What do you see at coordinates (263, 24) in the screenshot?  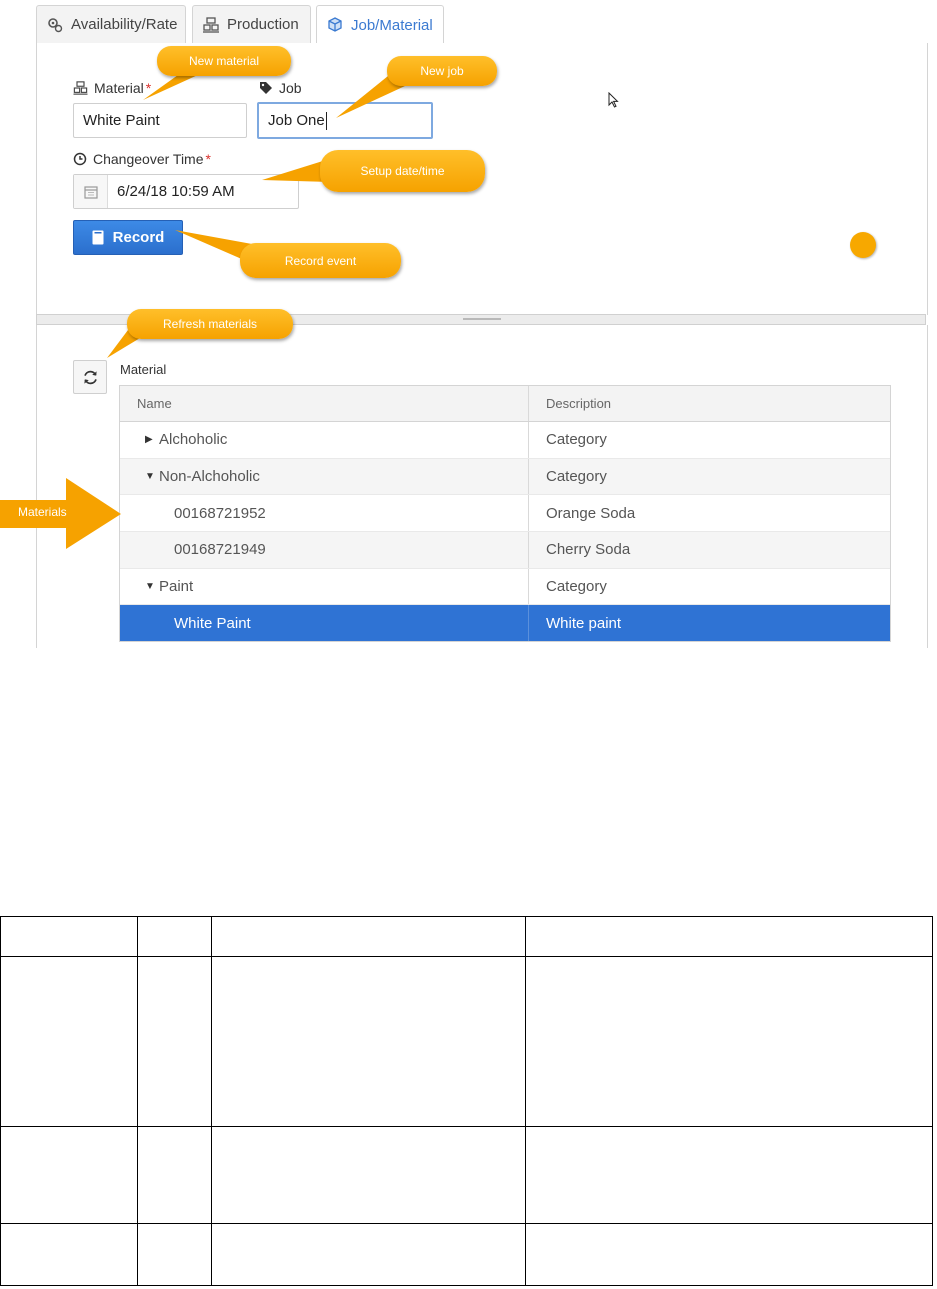 I see `tab-label: Production` at bounding box center [263, 24].